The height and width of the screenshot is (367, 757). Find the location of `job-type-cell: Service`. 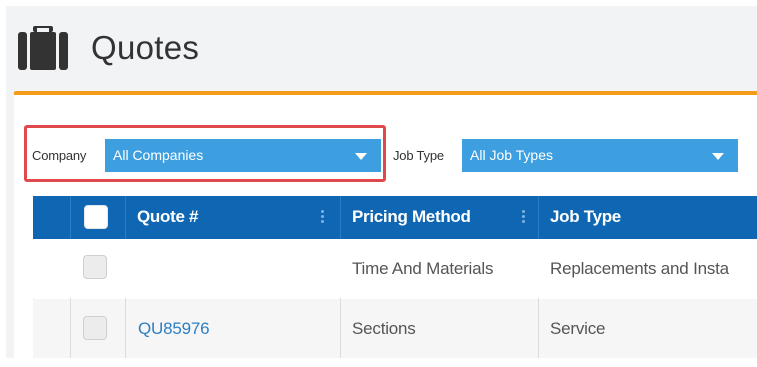

job-type-cell: Service is located at coordinates (578, 328).